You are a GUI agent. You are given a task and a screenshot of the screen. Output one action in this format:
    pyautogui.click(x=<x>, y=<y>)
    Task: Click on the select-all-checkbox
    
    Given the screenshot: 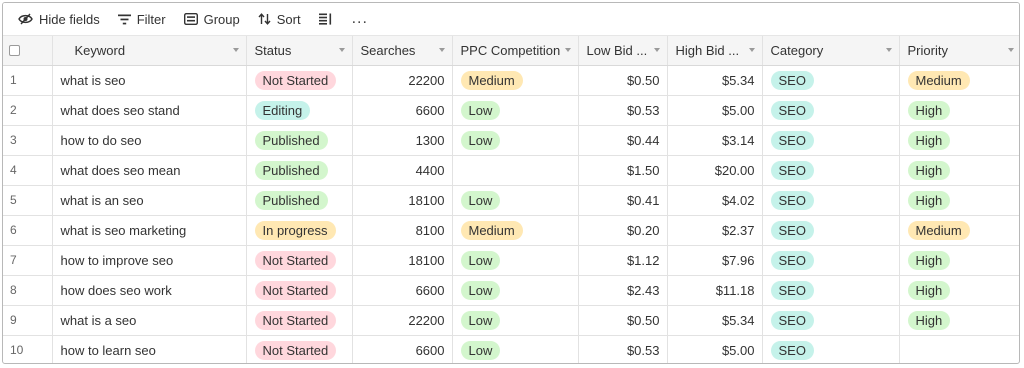 What is the action you would take?
    pyautogui.click(x=14, y=50)
    